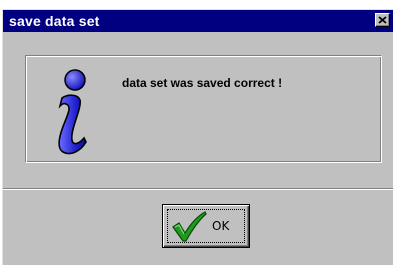 Image resolution: width=395 pixels, height=265 pixels. Describe the element at coordinates (202, 83) in the screenshot. I see `message-text: data set was saved correct !` at that location.